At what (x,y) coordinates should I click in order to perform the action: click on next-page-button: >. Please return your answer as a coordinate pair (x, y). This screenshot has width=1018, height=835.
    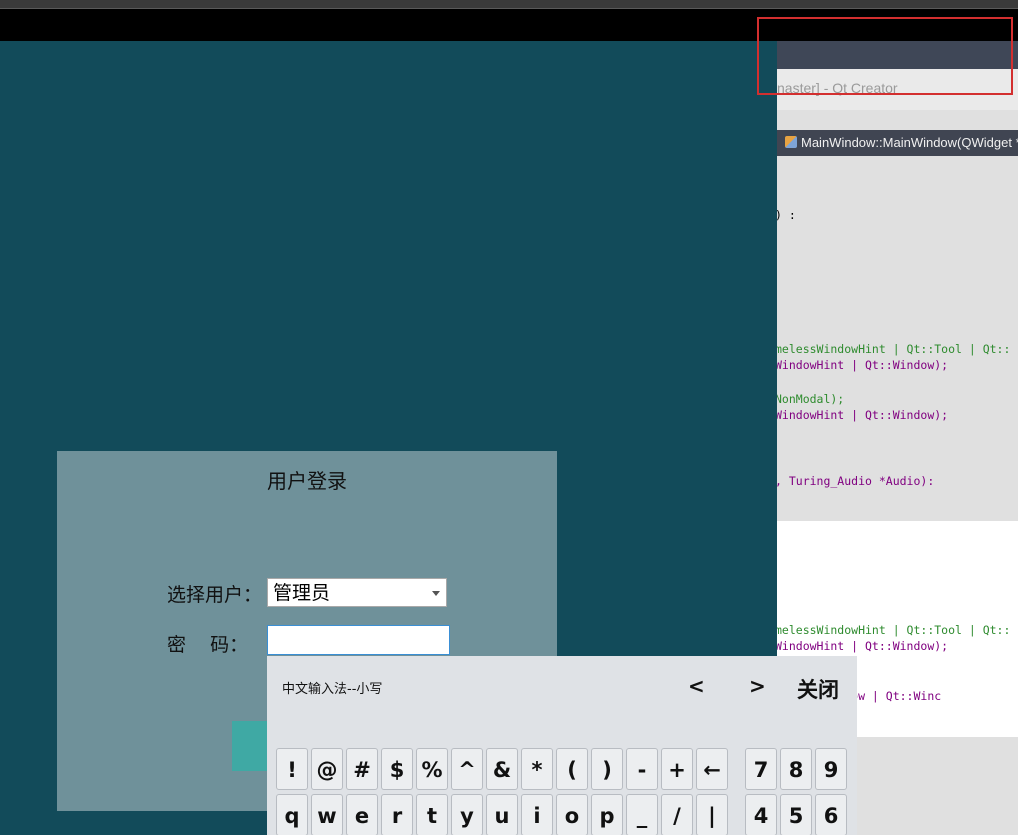
    Looking at the image, I should click on (757, 686).